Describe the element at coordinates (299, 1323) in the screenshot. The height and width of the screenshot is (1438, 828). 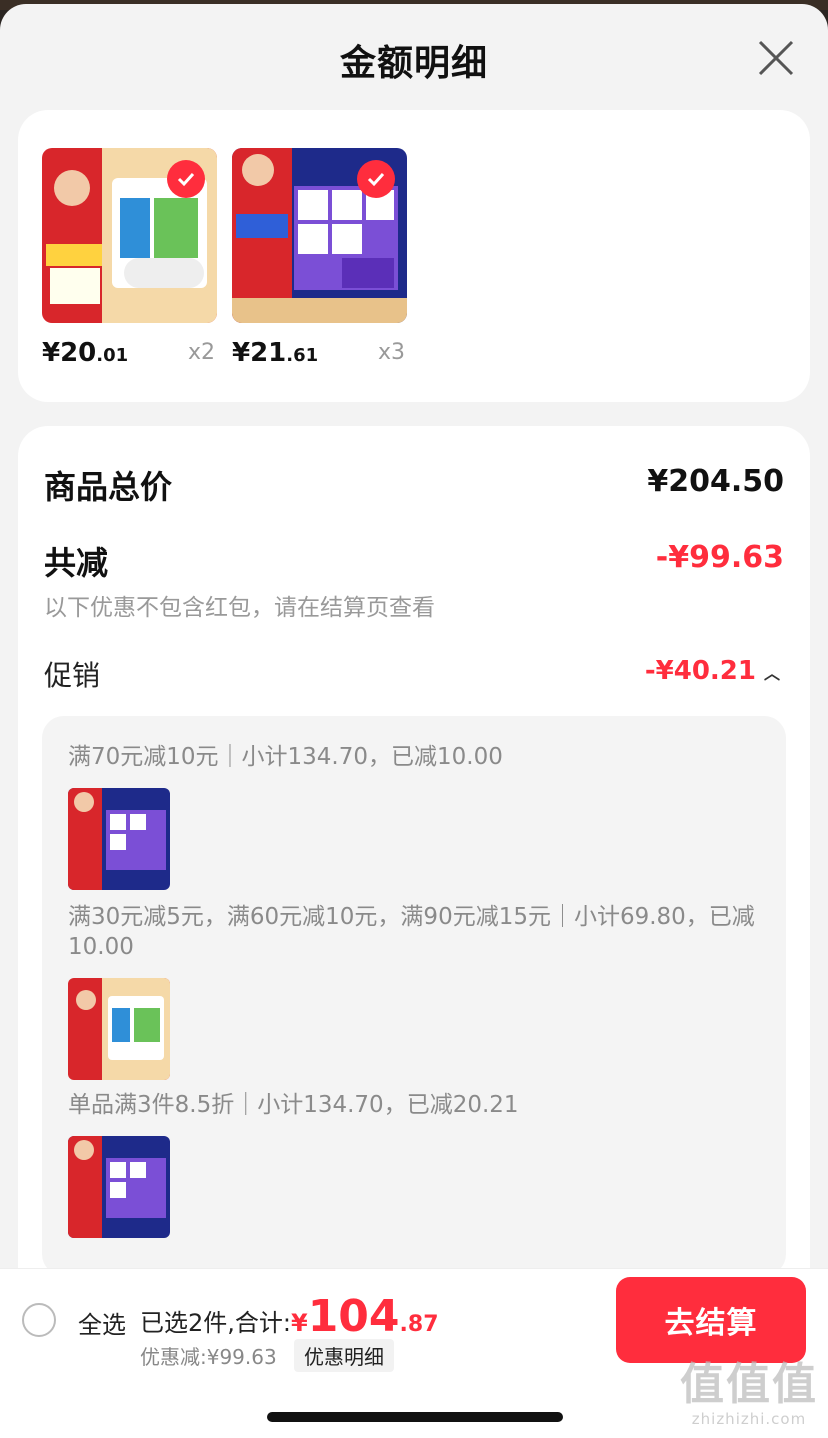
I see `total-symbol: ¥` at that location.